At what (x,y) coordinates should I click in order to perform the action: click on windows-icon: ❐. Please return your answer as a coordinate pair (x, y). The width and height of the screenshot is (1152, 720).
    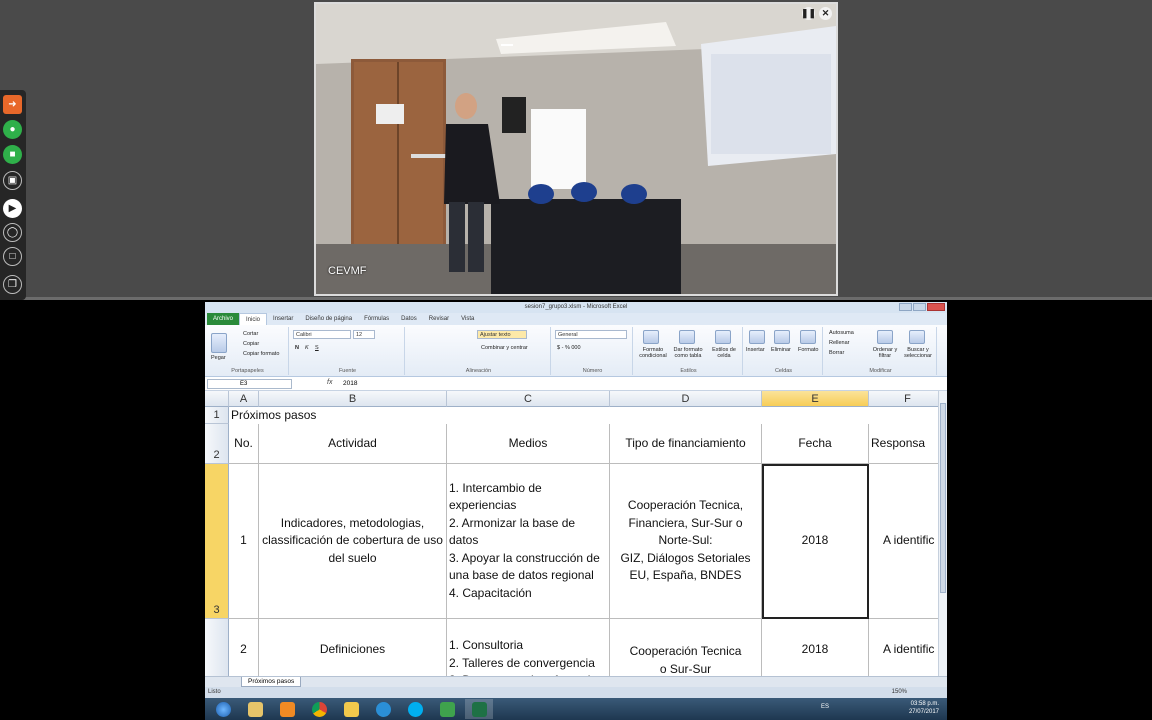
    Looking at the image, I should click on (12, 284).